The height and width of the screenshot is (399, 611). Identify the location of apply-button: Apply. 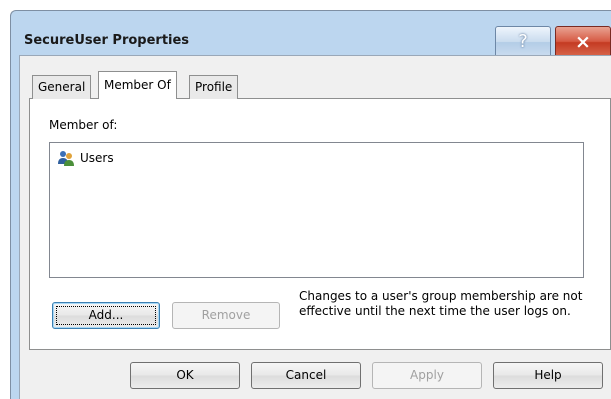
(427, 375).